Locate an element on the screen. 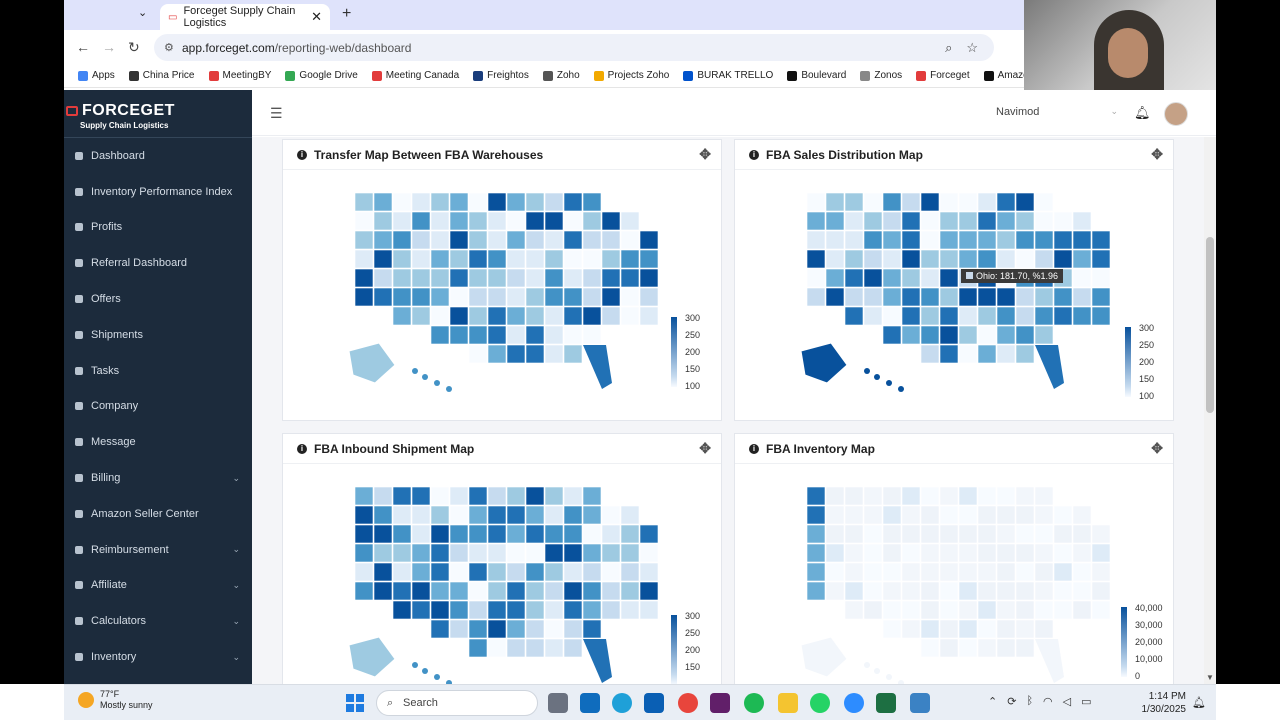 This screenshot has width=1280, height=720. state-region-hawaii is located at coordinates (449, 389).